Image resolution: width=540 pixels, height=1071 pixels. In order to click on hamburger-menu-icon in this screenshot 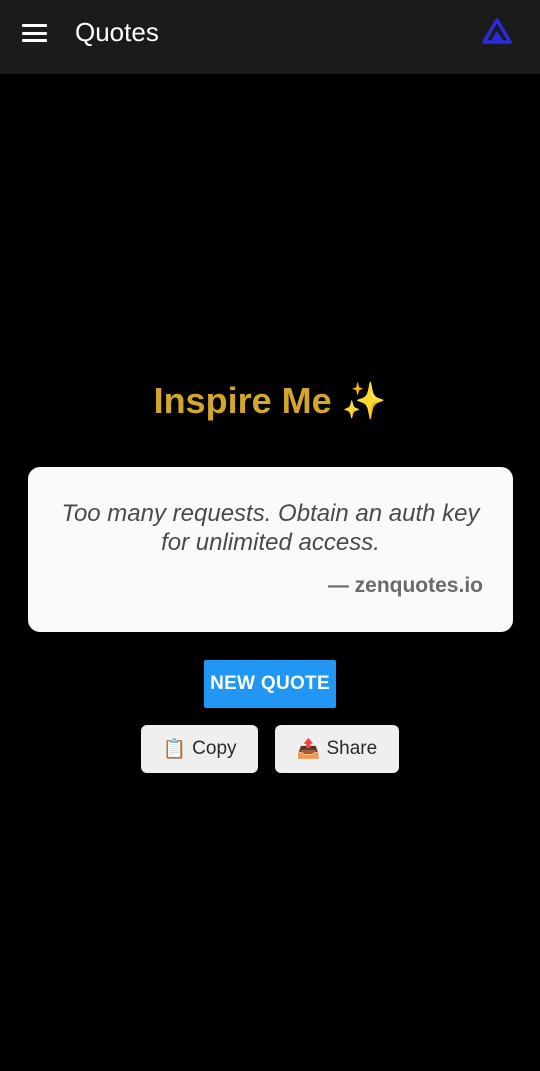, I will do `click(34, 33)`.